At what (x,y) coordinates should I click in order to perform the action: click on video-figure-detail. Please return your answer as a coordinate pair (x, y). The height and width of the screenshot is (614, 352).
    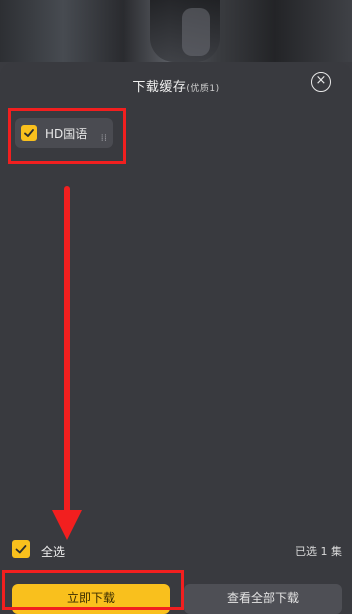
    Looking at the image, I should click on (196, 32).